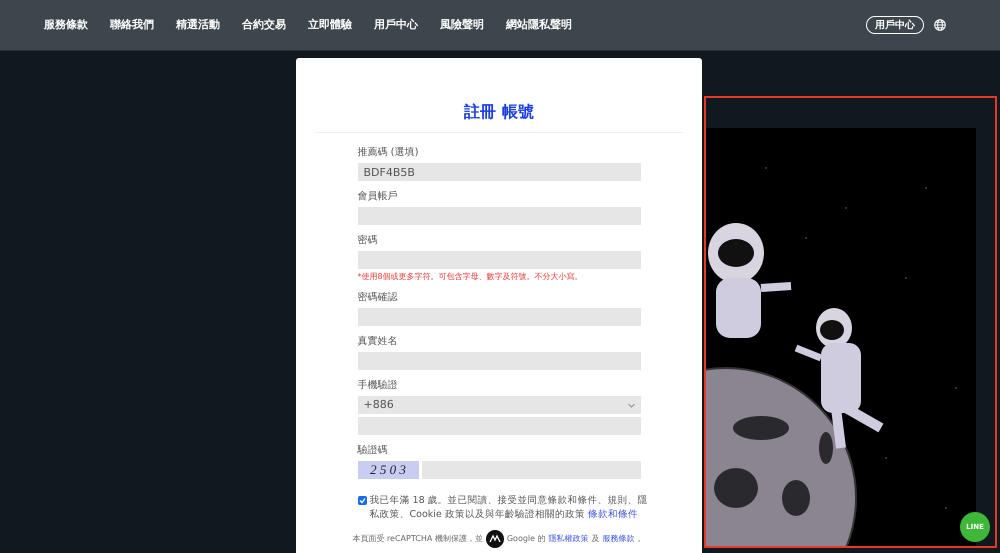 The image size is (1000, 553). I want to click on terms-of-service-link: 服務條款, so click(618, 539).